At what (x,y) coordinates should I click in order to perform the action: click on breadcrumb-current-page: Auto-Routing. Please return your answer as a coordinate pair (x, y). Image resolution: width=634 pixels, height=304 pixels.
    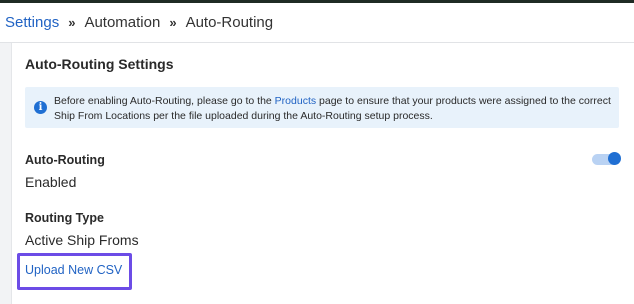
    Looking at the image, I should click on (229, 22).